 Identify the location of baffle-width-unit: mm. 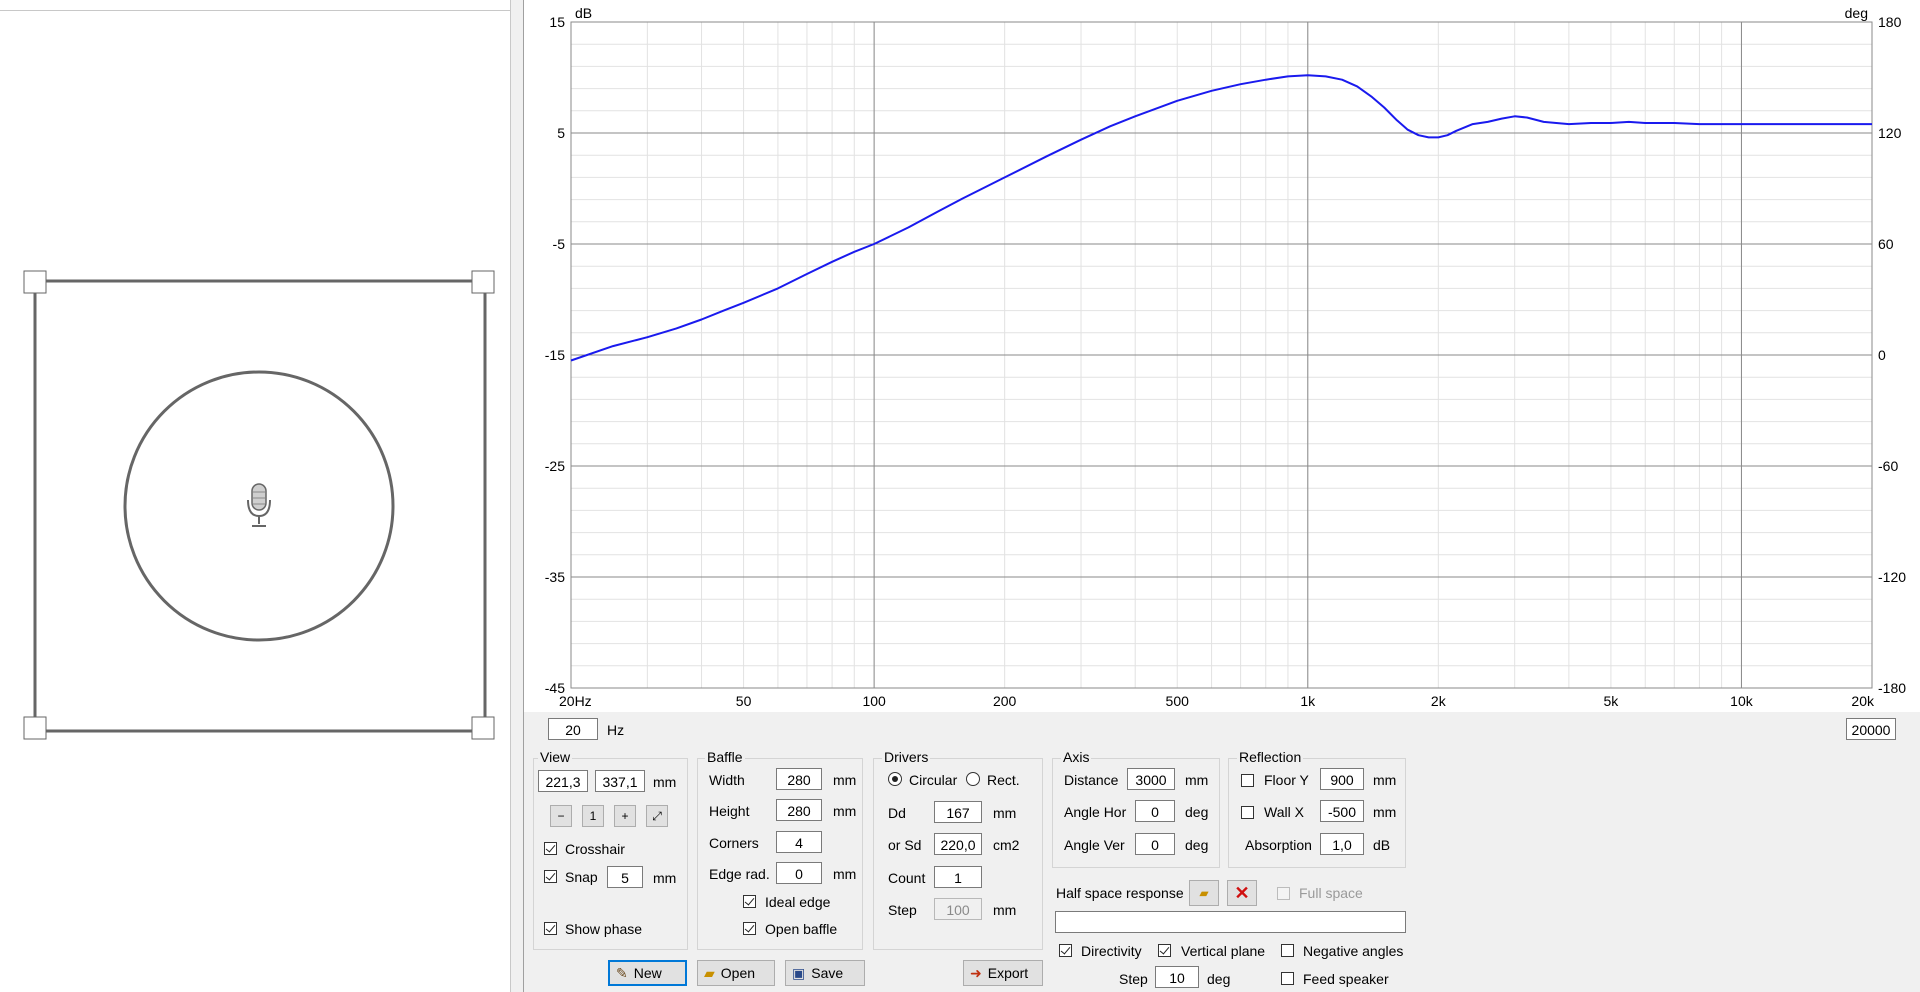
(845, 780).